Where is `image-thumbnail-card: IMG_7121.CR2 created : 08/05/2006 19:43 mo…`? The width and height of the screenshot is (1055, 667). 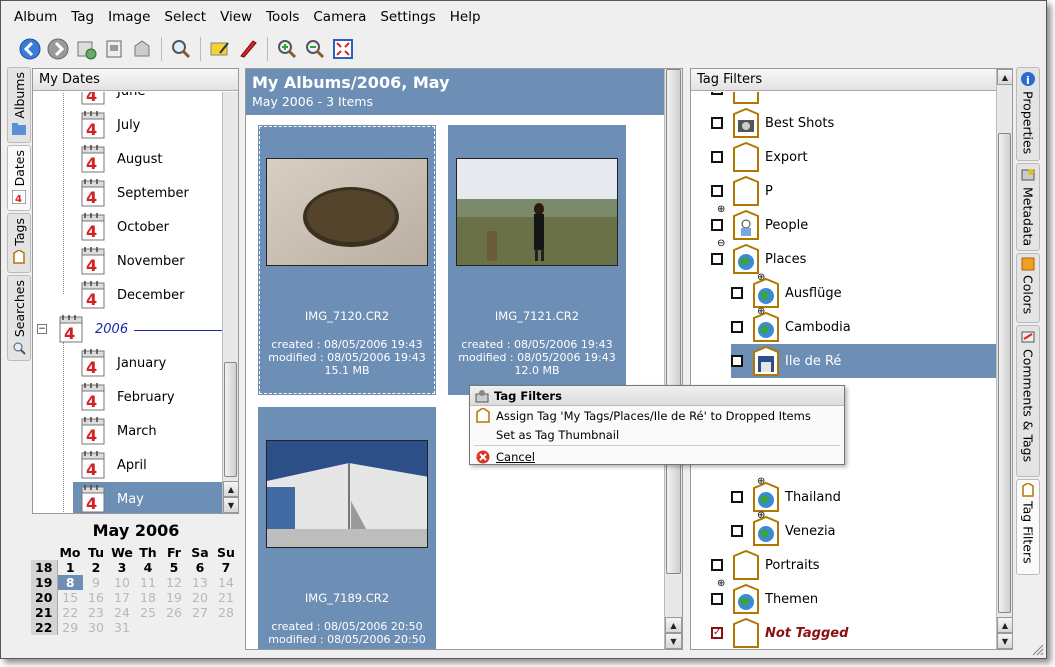
image-thumbnail-card: IMG_7121.CR2 created : 08/05/2006 19:43 mo… is located at coordinates (537, 260).